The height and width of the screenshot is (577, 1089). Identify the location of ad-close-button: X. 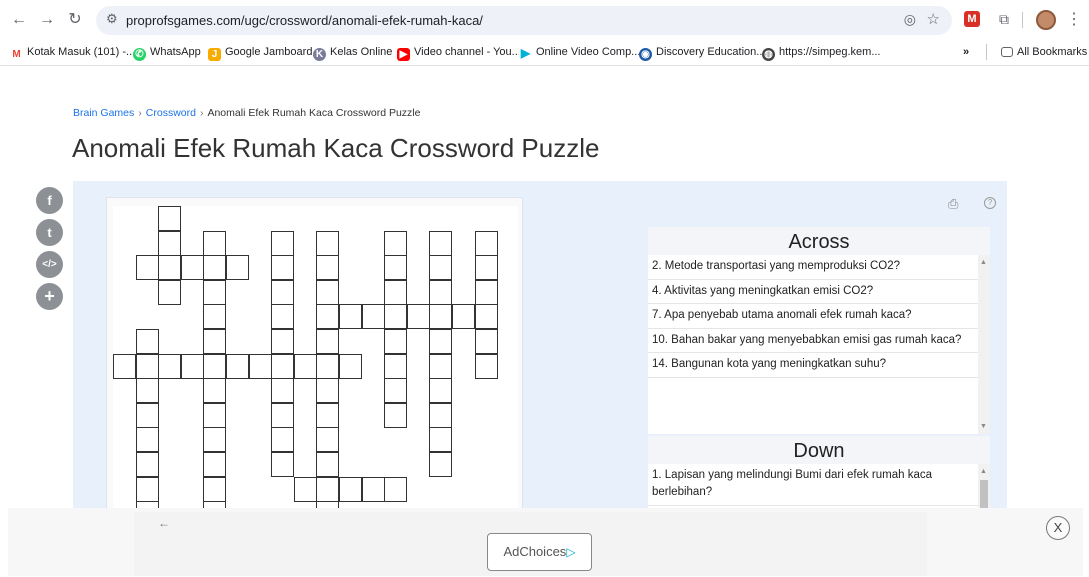
(1058, 528).